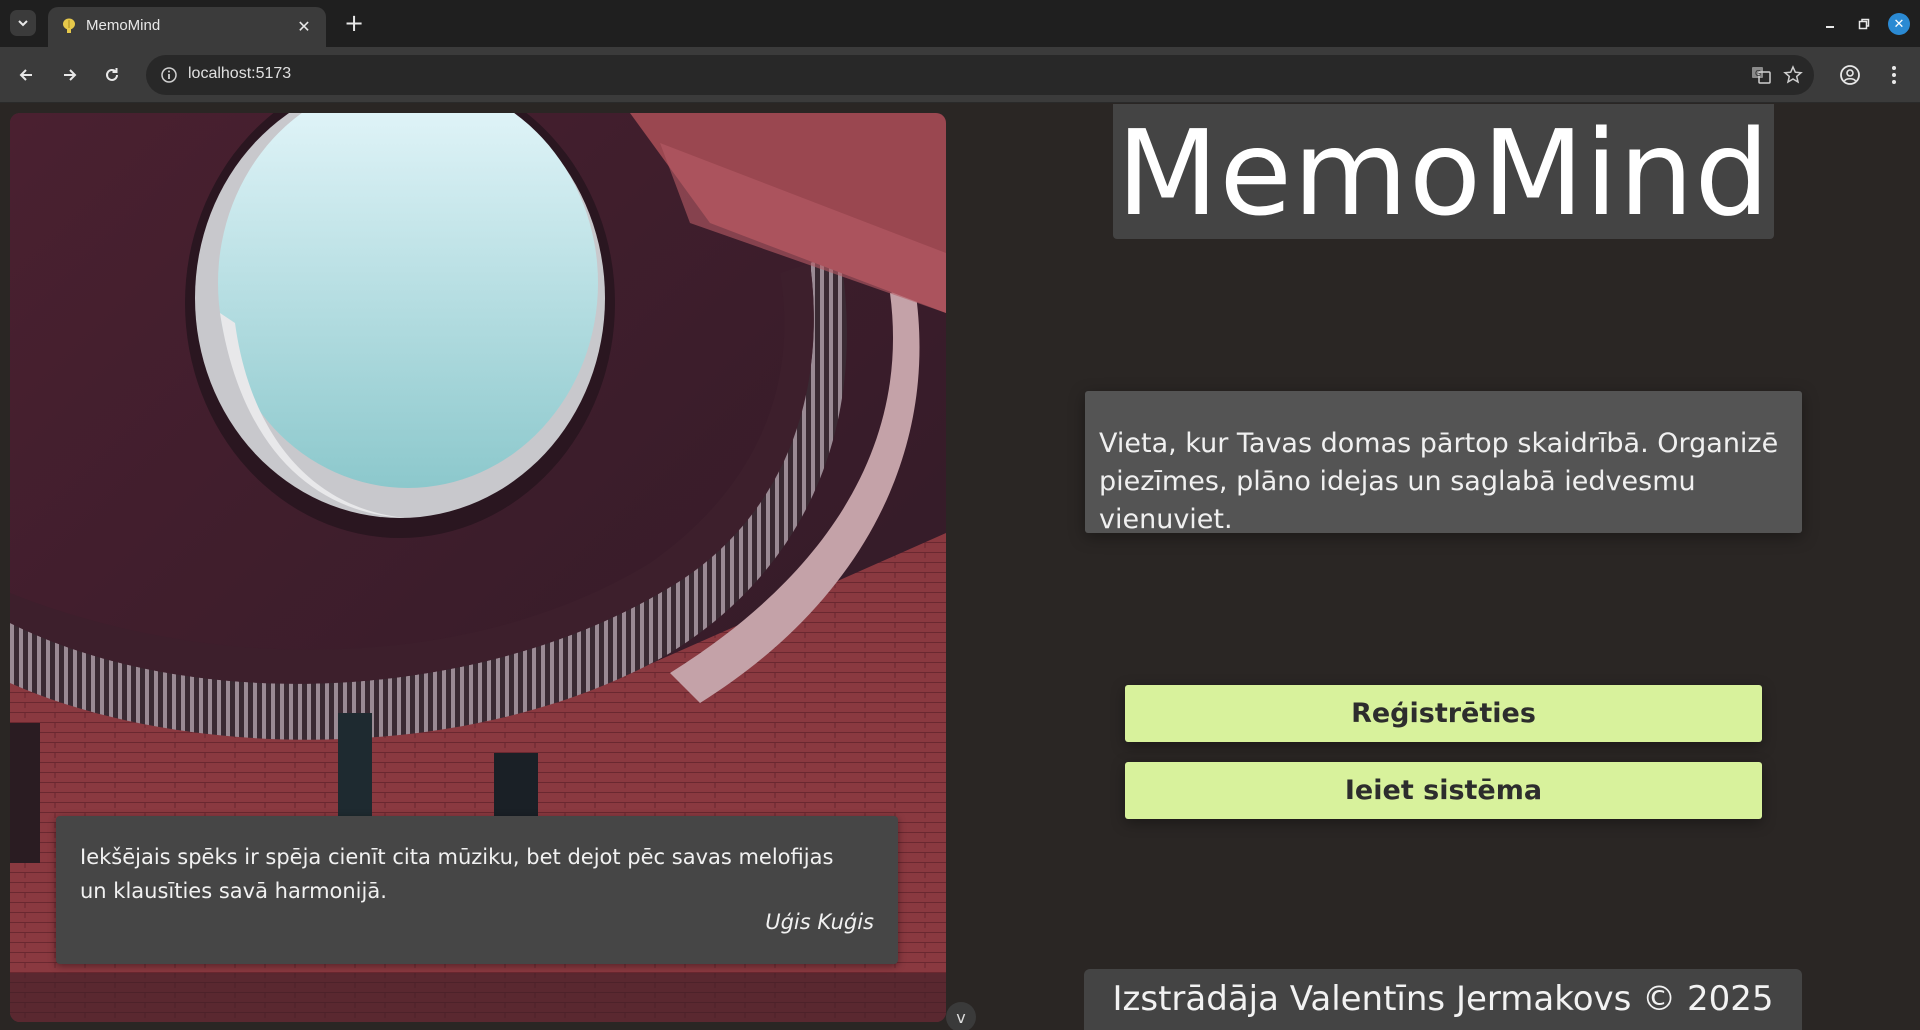 The height and width of the screenshot is (1030, 1920). What do you see at coordinates (26, 75) in the screenshot?
I see `back-icon` at bounding box center [26, 75].